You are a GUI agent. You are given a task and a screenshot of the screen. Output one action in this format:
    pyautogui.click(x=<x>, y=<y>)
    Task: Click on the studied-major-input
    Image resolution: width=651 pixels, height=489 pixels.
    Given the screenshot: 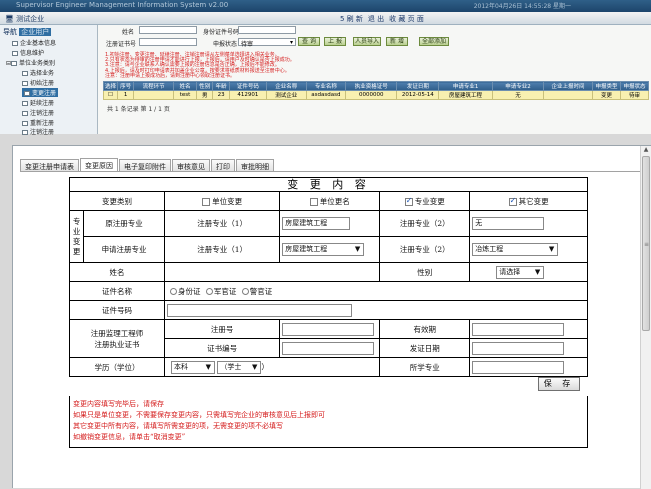 What is the action you would take?
    pyautogui.click(x=518, y=367)
    